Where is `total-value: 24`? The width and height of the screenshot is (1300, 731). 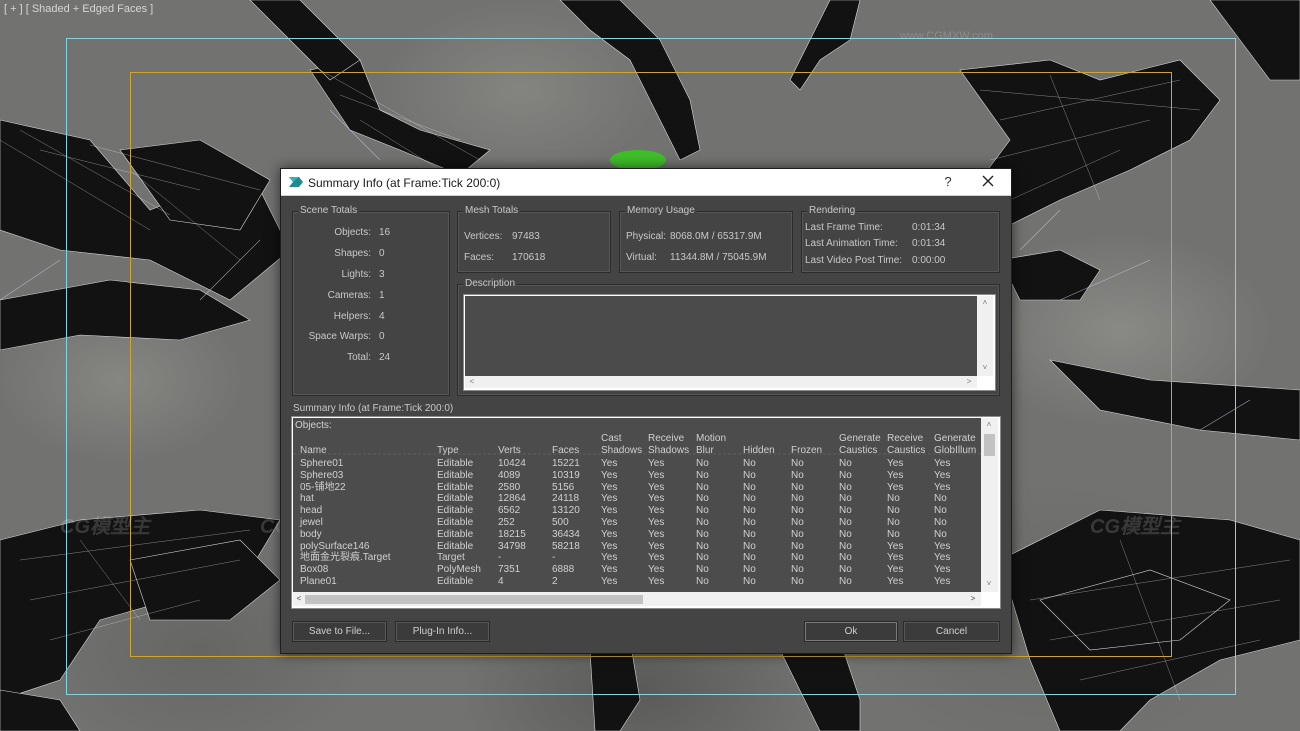 total-value: 24 is located at coordinates (385, 357).